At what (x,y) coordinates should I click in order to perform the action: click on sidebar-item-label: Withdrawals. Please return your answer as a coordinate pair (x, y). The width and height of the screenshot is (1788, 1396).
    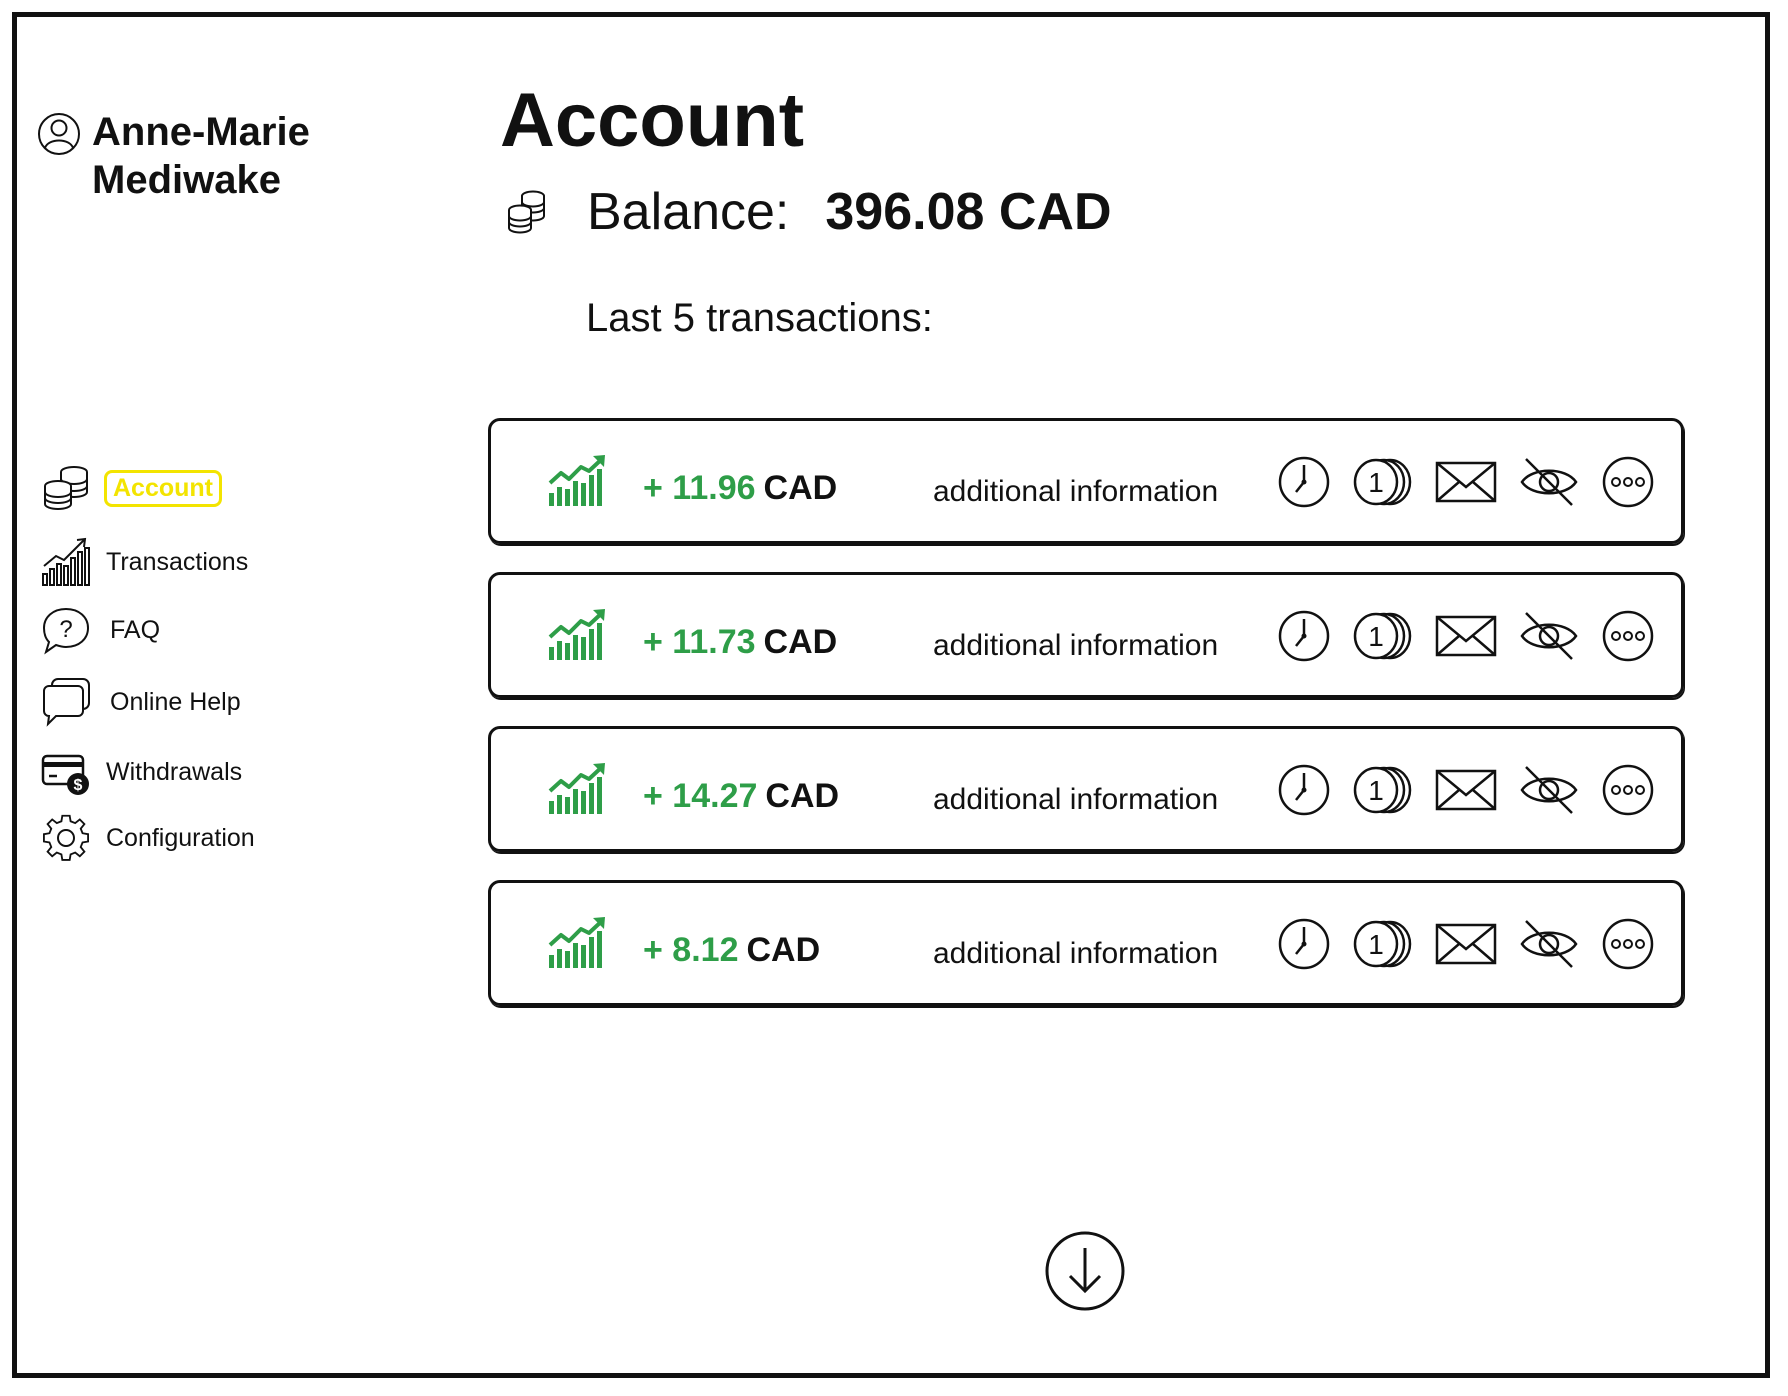
    Looking at the image, I should click on (174, 771).